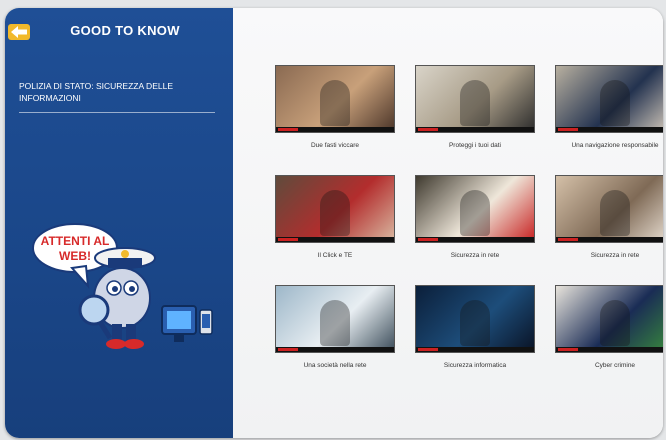 Image resolution: width=666 pixels, height=440 pixels. I want to click on video-card: Sicurezza informatica, so click(475, 327).